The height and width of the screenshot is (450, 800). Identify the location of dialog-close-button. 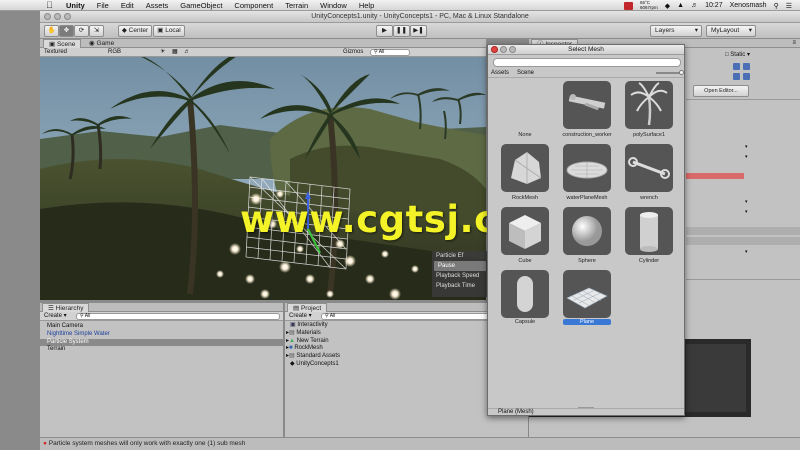
(494, 49).